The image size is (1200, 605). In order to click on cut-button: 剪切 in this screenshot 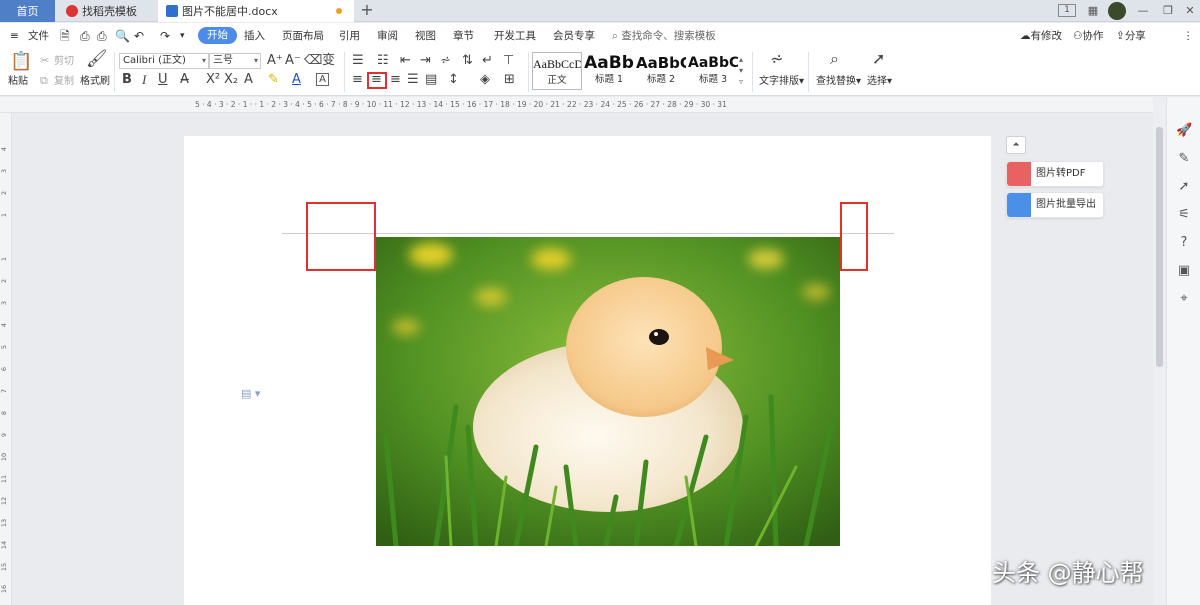, I will do `click(64, 62)`.